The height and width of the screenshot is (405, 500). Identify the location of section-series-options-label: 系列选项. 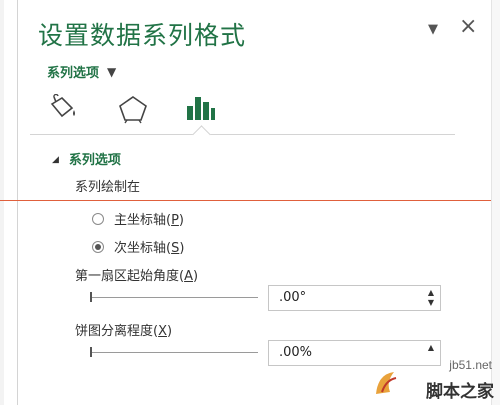
(94, 160).